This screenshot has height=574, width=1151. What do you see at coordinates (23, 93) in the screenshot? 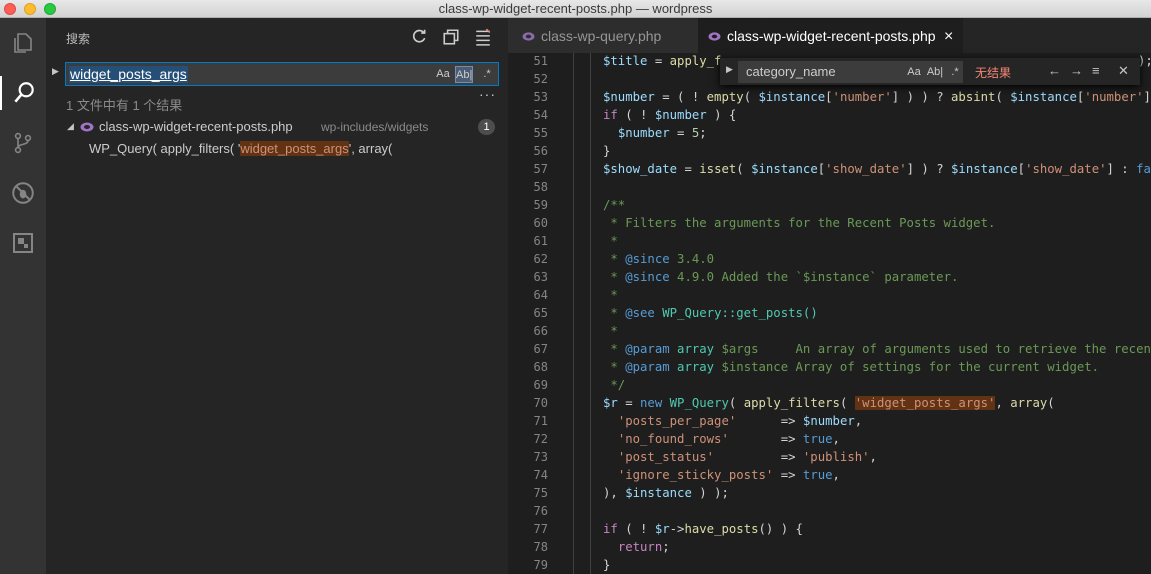
I see `search-icon` at bounding box center [23, 93].